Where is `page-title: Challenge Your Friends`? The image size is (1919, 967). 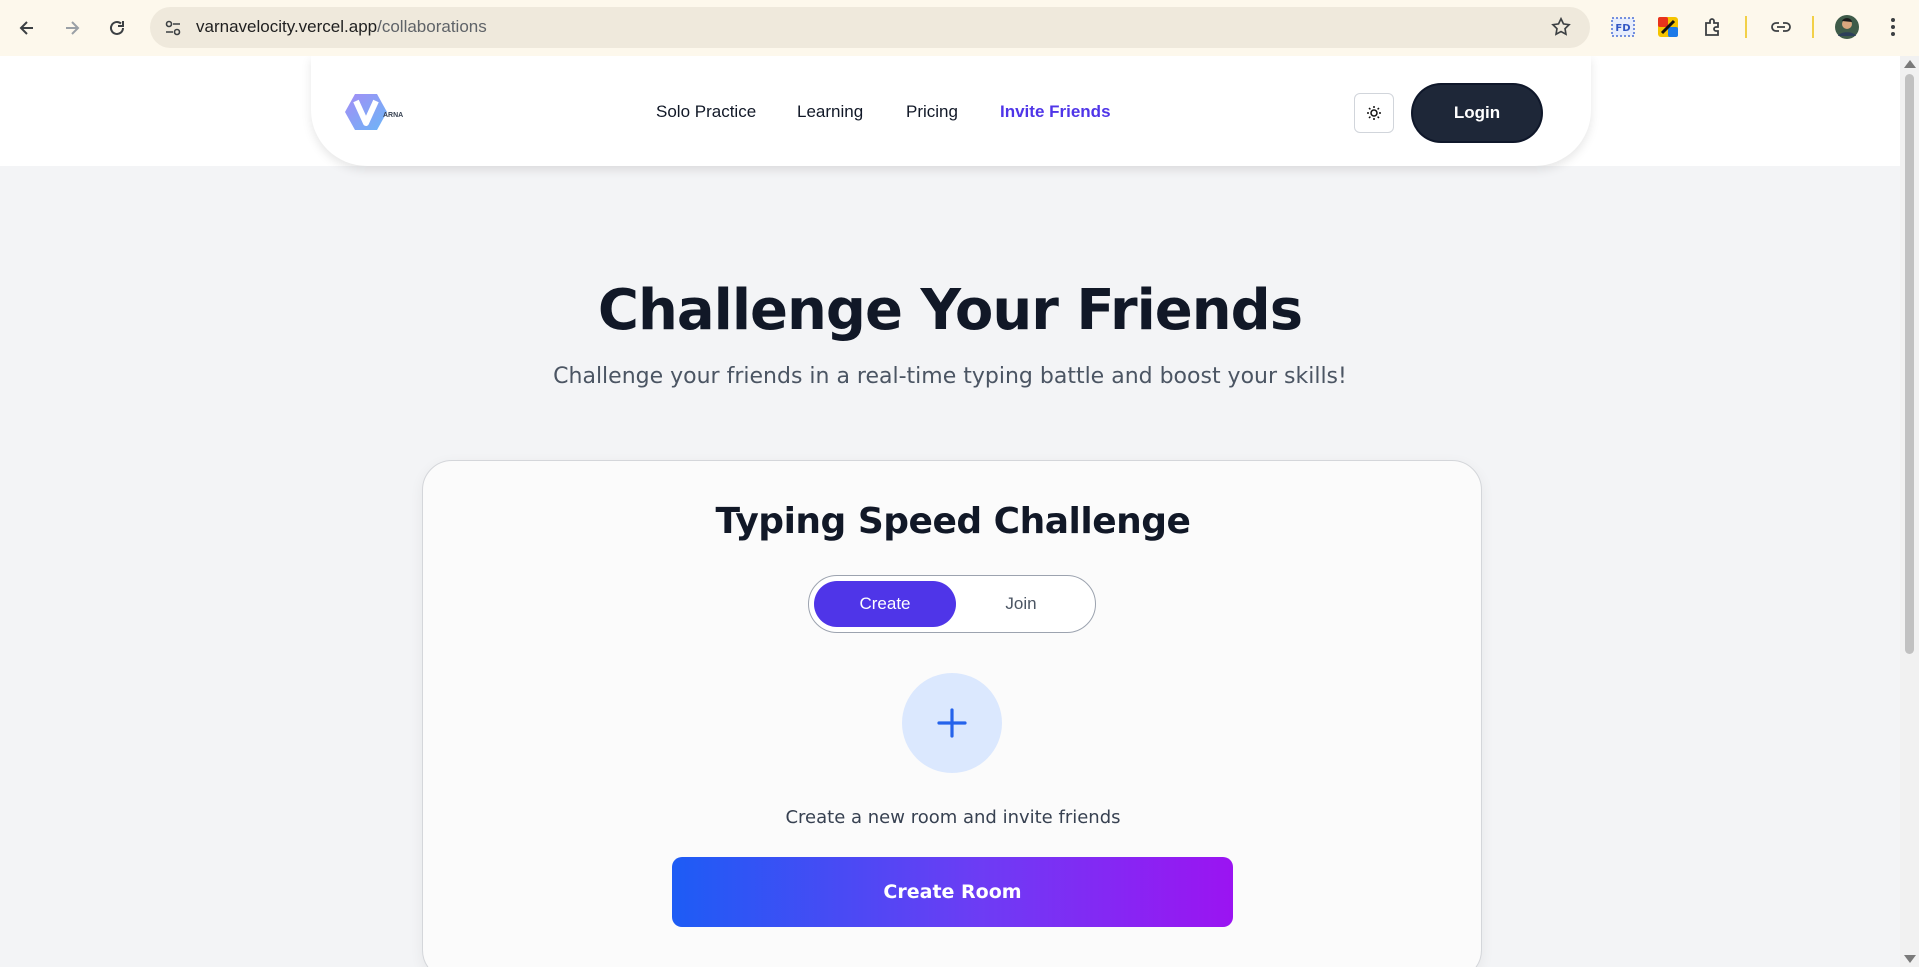
page-title: Challenge Your Friends is located at coordinates (950, 310).